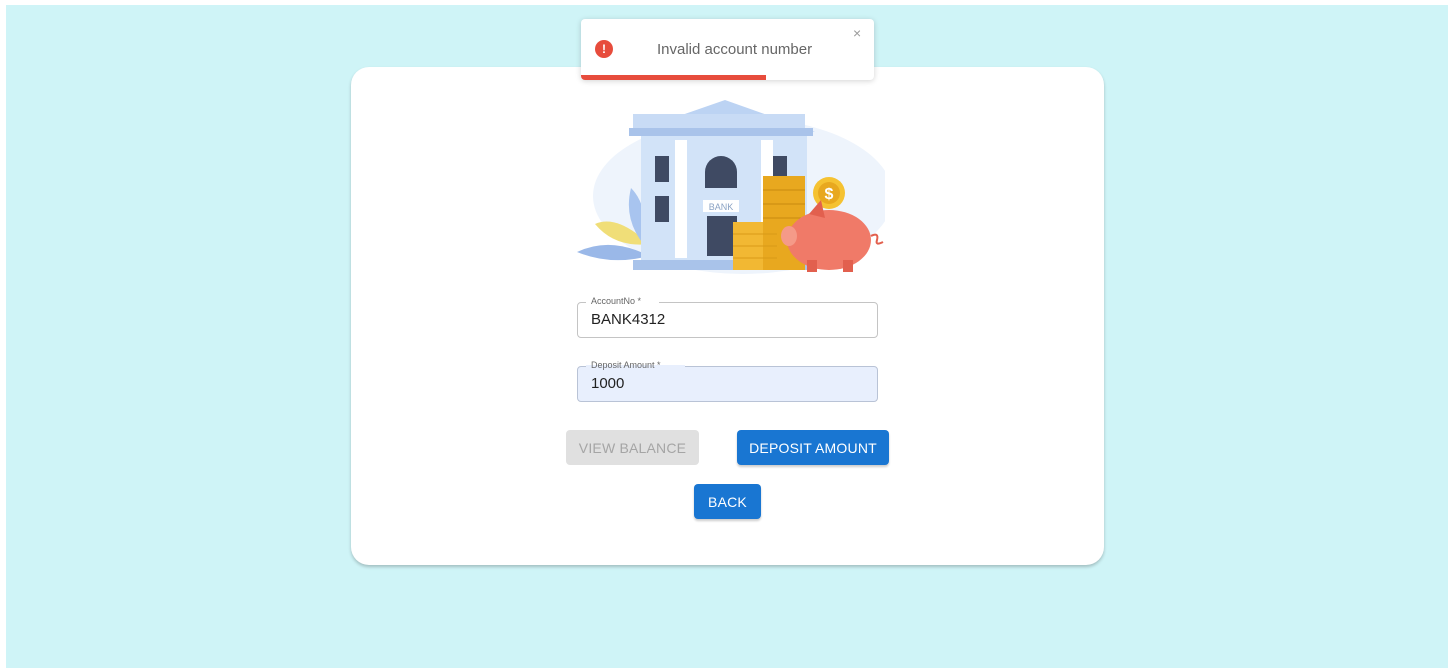  What do you see at coordinates (628, 319) in the screenshot?
I see `account-number-value: BANK4312` at bounding box center [628, 319].